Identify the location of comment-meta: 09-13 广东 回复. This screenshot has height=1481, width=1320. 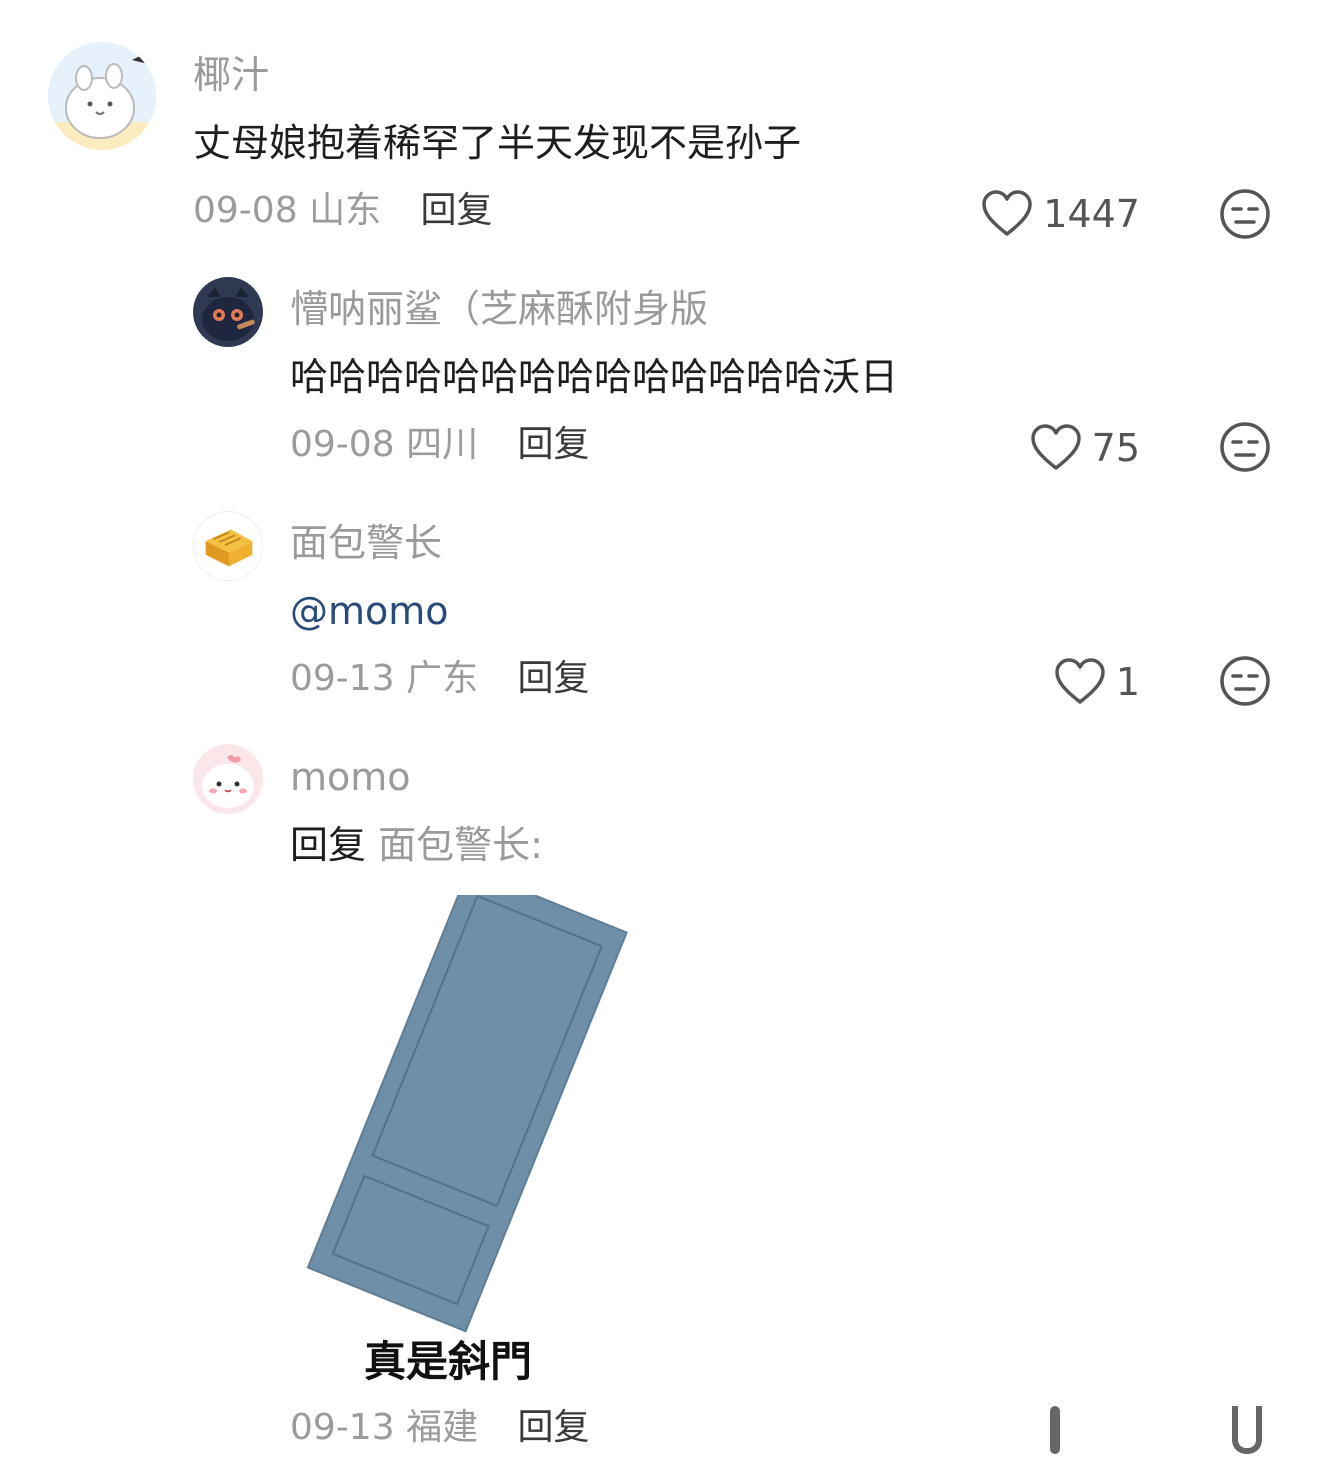
(440, 679).